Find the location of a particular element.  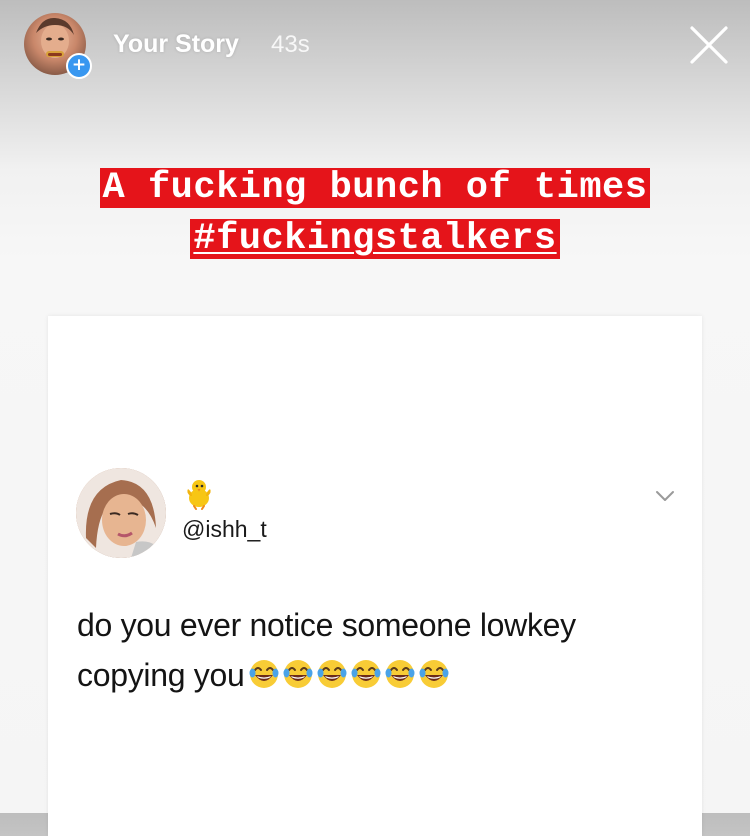

baby-chick-icon is located at coordinates (199, 493).